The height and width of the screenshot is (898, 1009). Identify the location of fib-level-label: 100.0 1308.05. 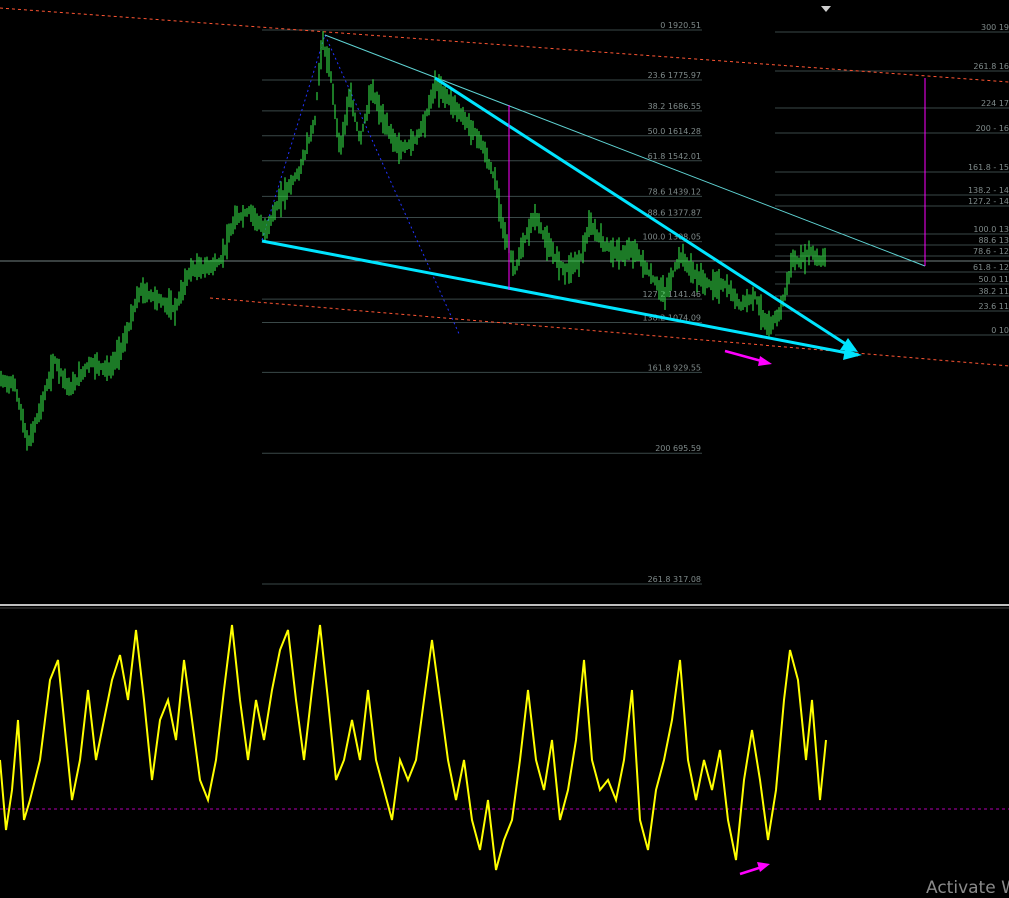
(671, 237).